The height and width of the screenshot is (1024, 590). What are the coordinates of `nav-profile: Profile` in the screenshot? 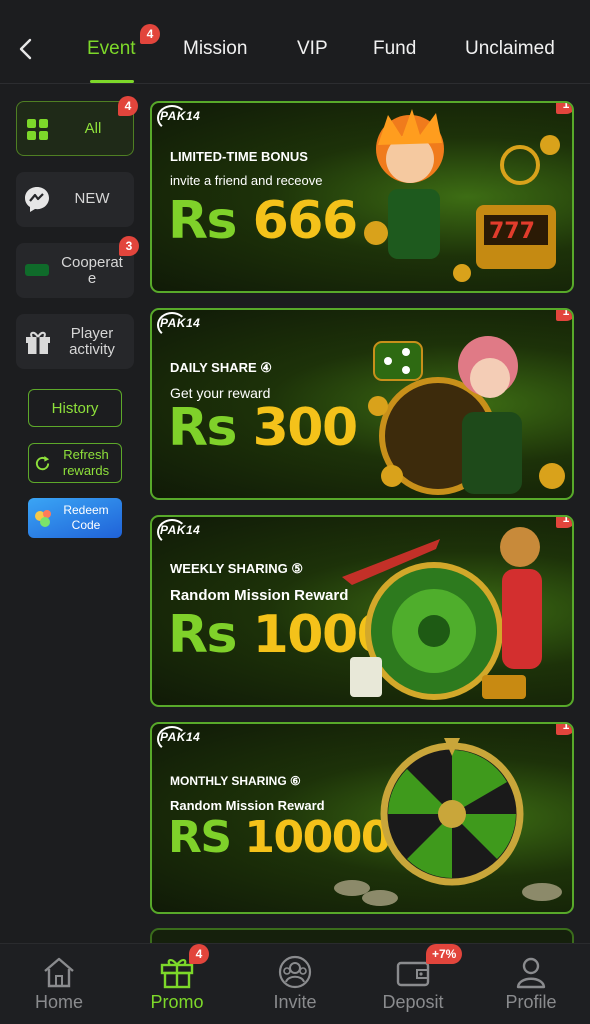 It's located at (531, 984).